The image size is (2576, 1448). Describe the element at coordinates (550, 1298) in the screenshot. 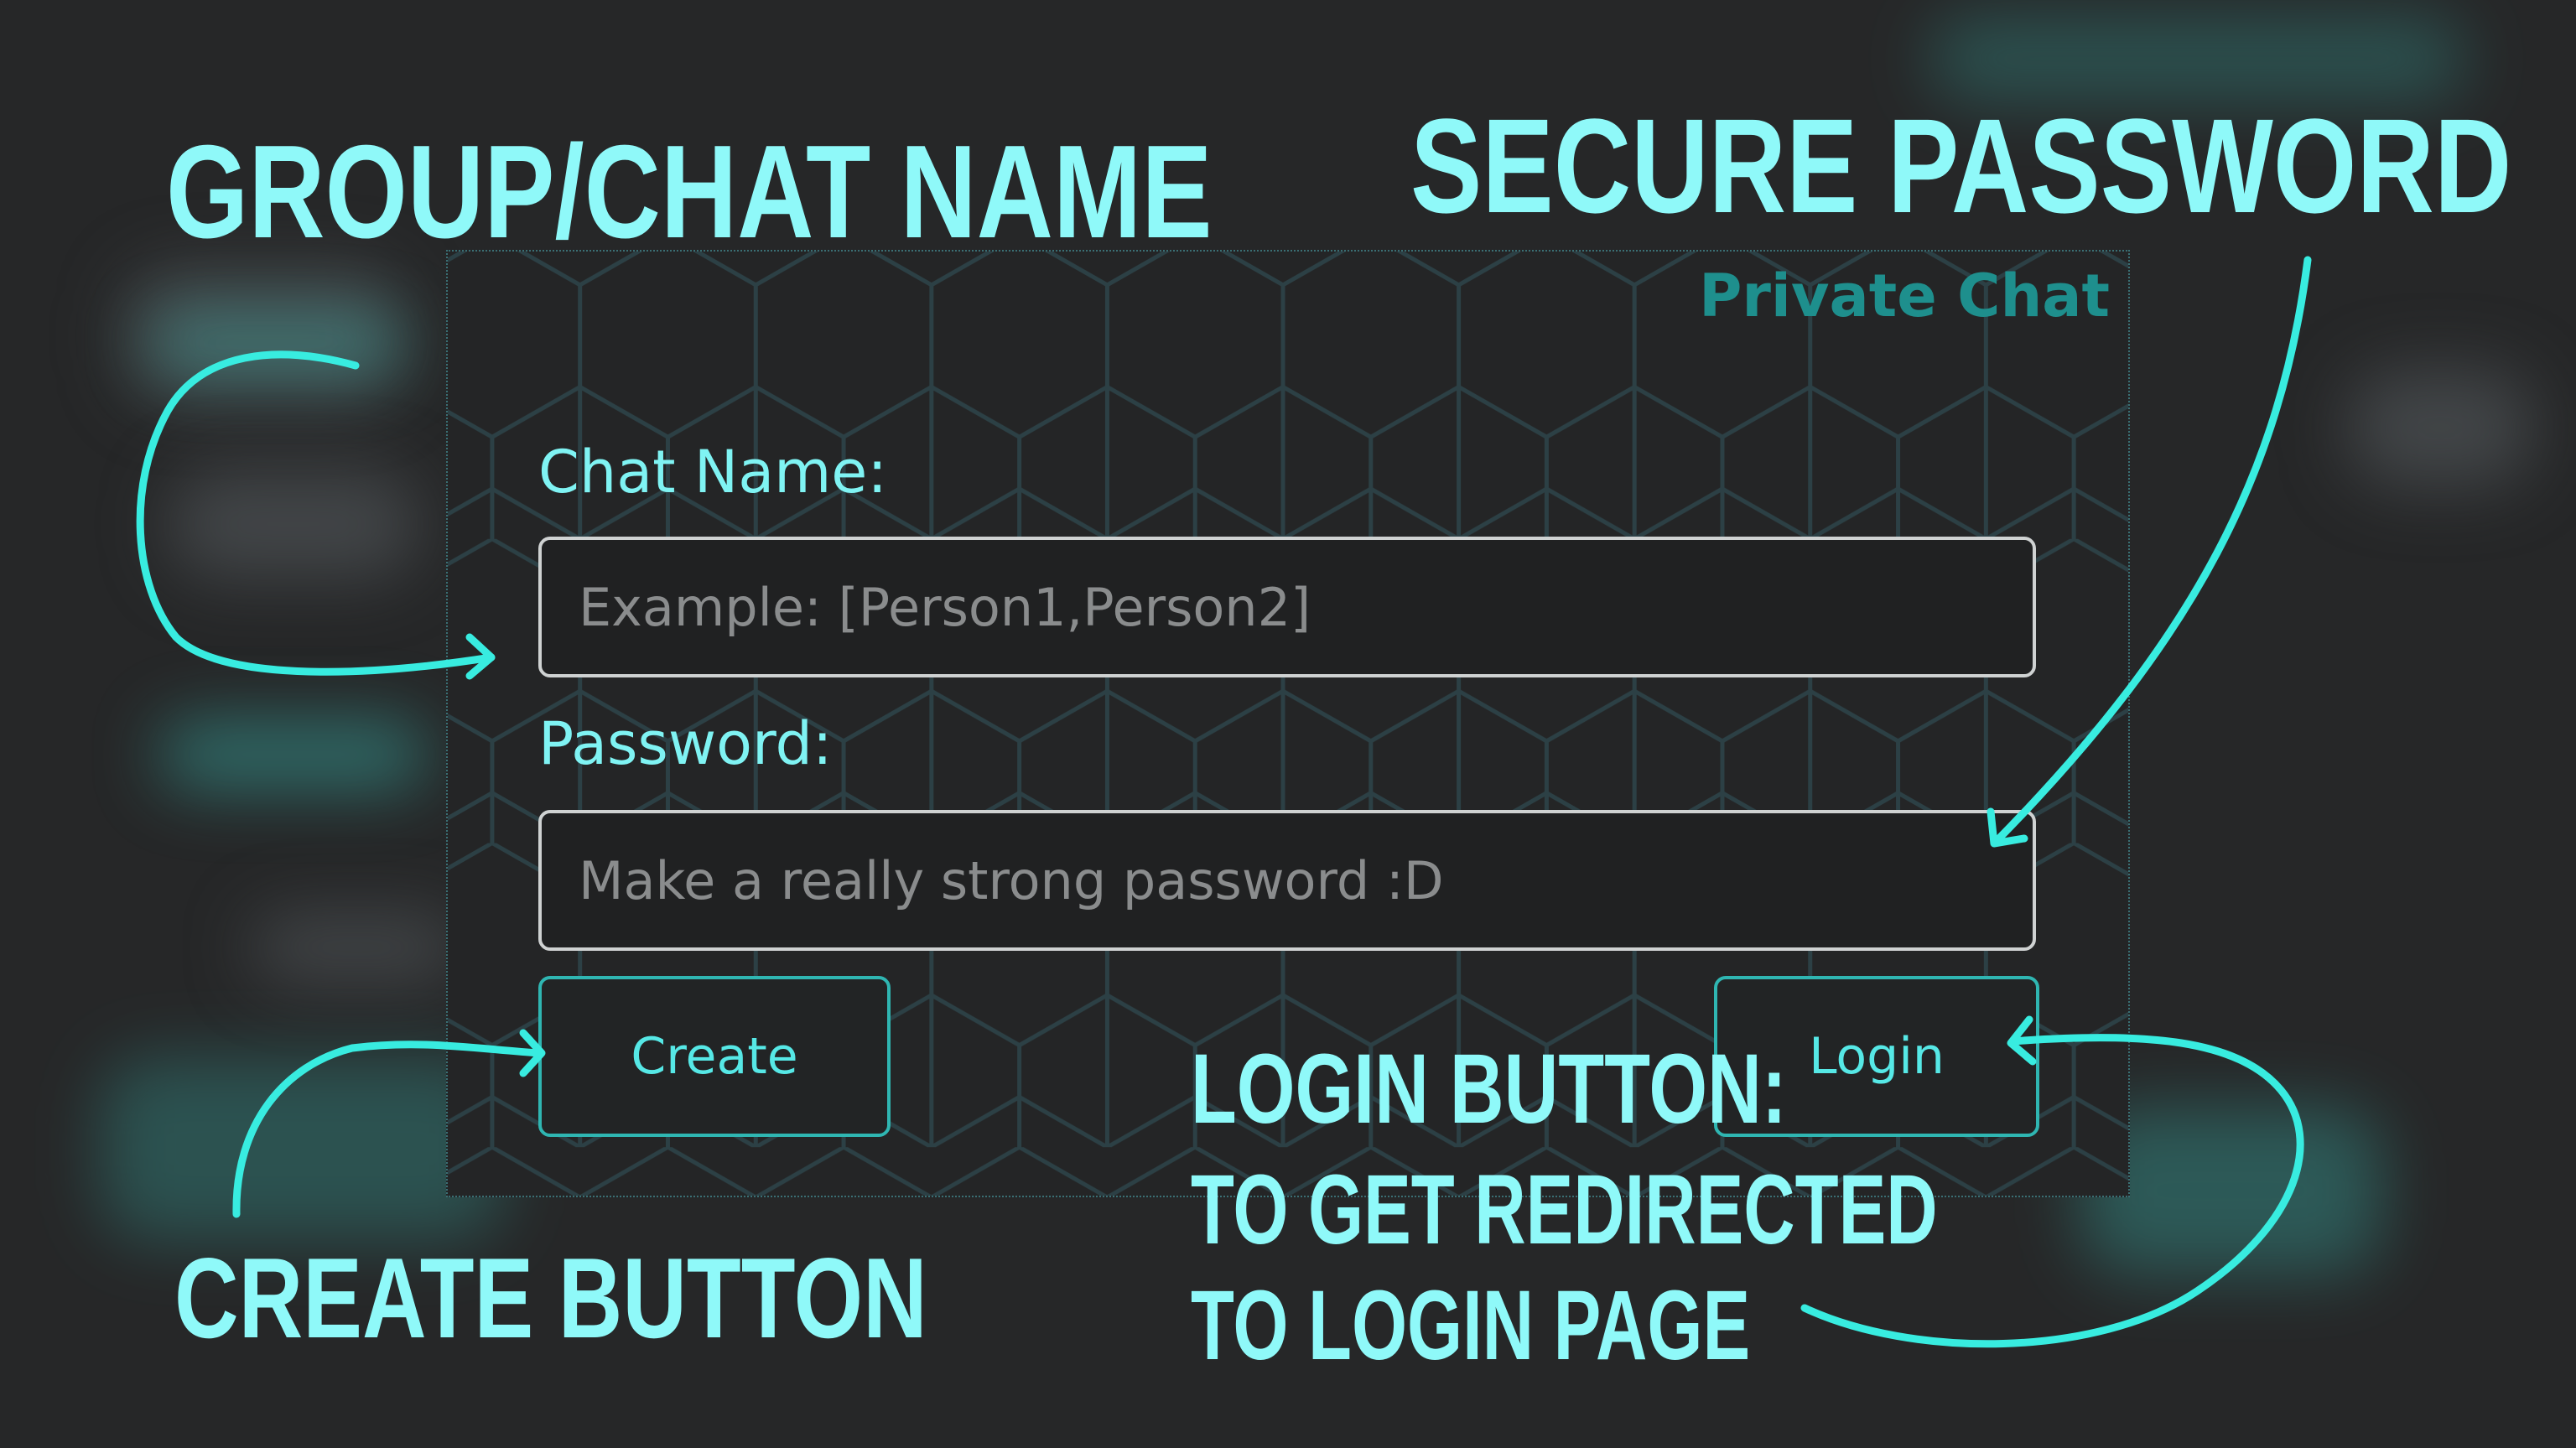

I see `annotation-create-button: CREATE BUTTON` at that location.